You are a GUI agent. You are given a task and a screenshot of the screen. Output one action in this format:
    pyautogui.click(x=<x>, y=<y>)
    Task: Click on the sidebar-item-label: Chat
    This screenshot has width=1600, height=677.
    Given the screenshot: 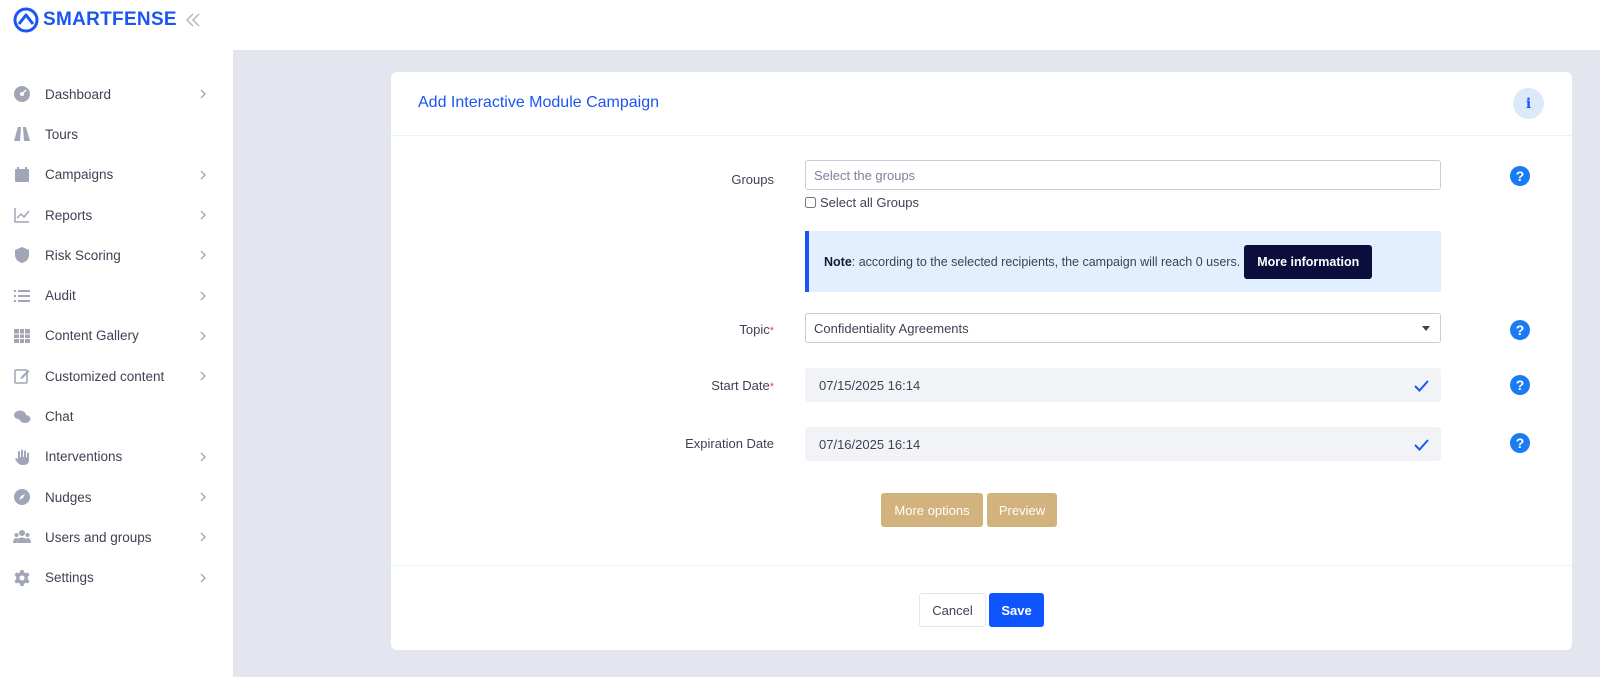 What is the action you would take?
    pyautogui.click(x=59, y=417)
    